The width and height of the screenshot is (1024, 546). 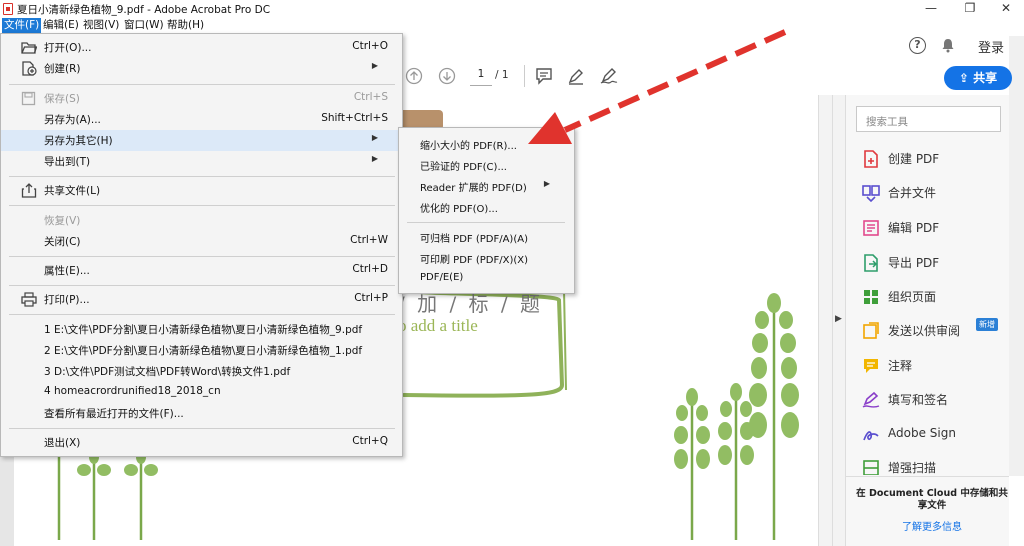 I want to click on close-button: ✕, so click(x=1006, y=9).